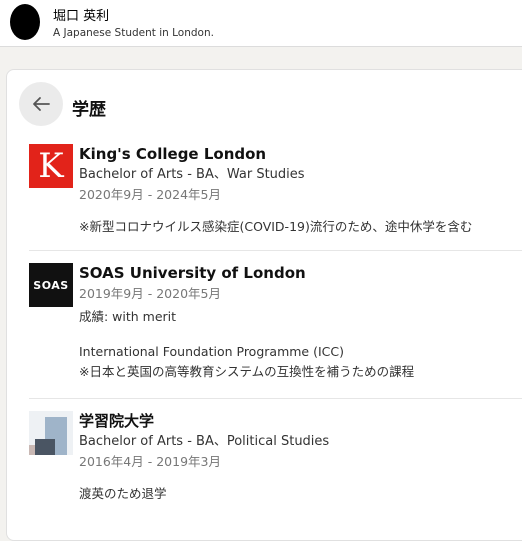 The width and height of the screenshot is (522, 541). Describe the element at coordinates (51, 433) in the screenshot. I see `gakushuin-logo` at that location.